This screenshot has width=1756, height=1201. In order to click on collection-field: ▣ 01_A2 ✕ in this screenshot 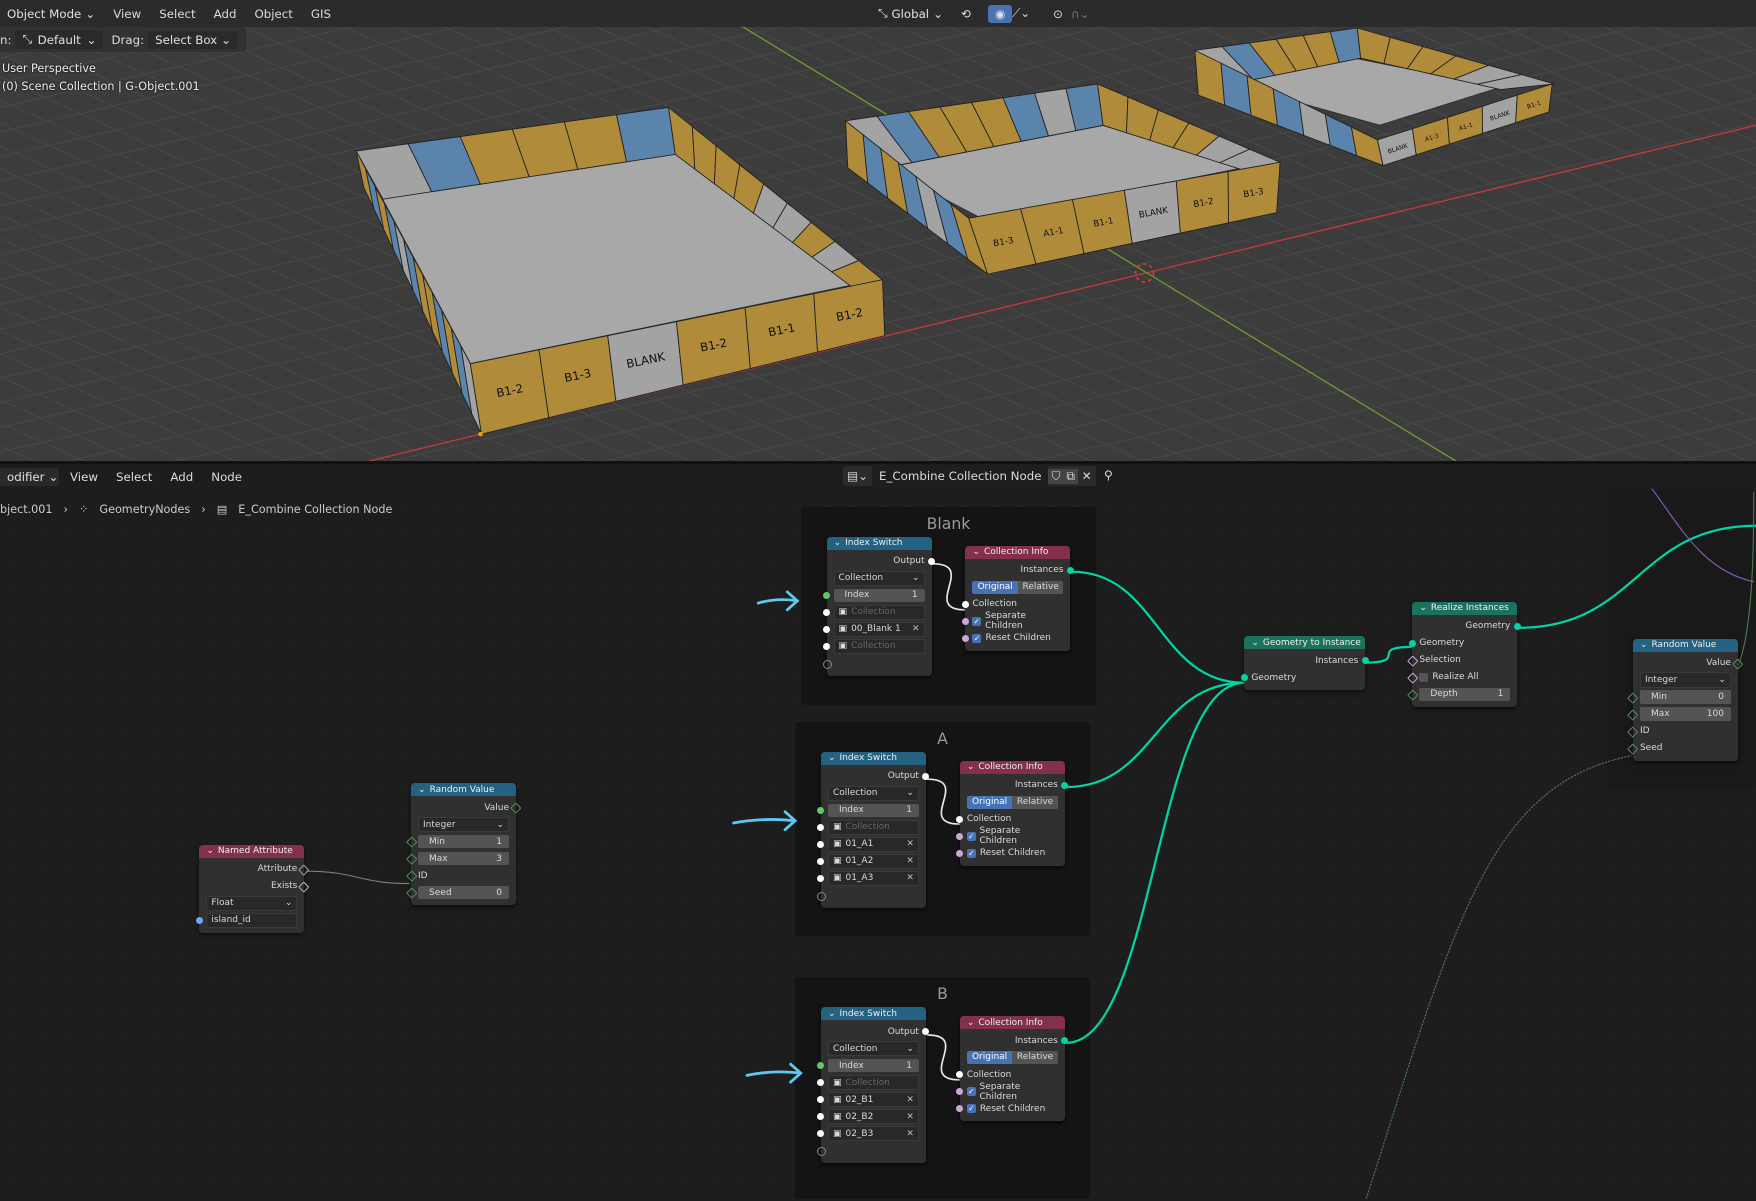, I will do `click(873, 861)`.